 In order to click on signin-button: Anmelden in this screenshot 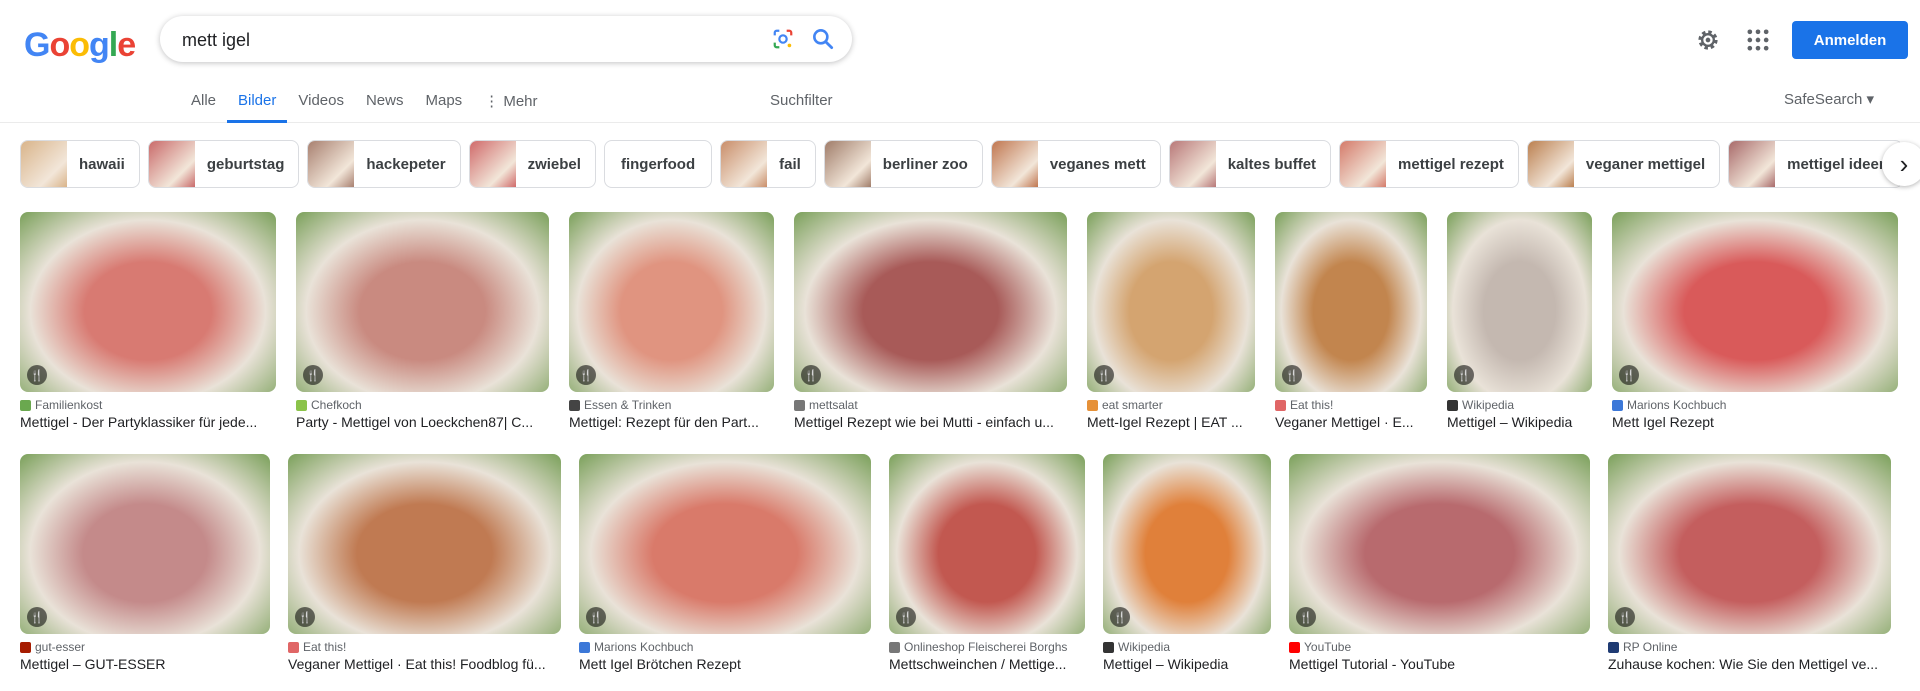, I will do `click(1850, 40)`.